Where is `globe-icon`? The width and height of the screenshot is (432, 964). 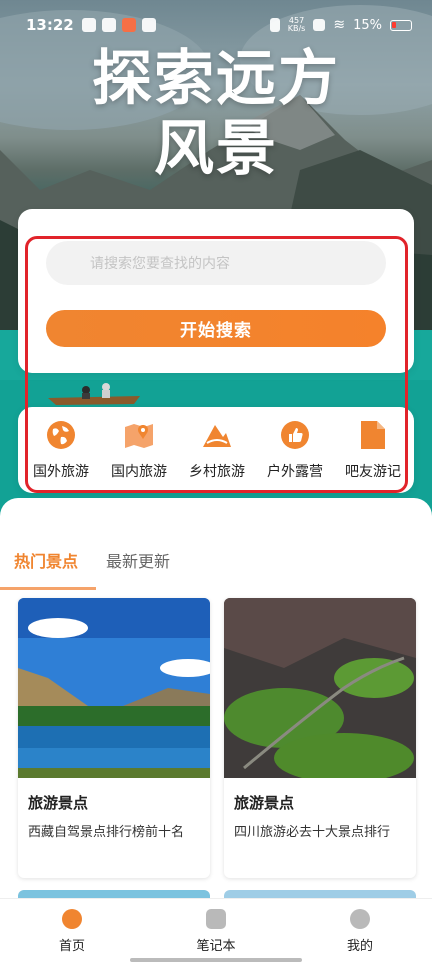
globe-icon is located at coordinates (61, 435).